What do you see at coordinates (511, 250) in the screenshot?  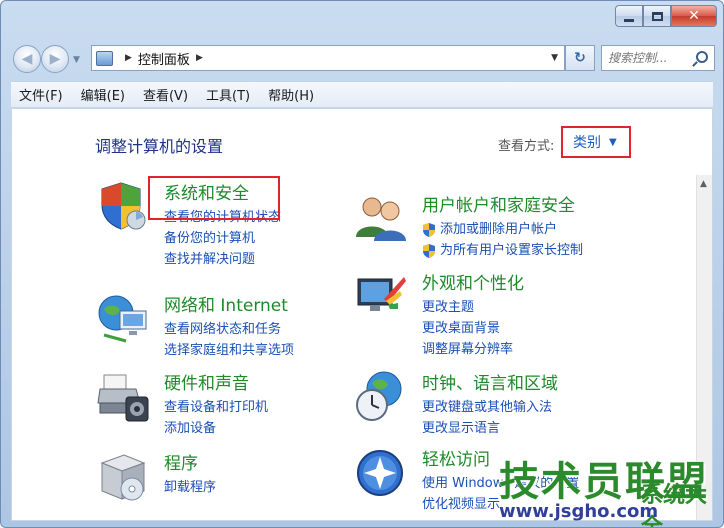 I see `link-label: 为所有用户设置家长控制` at bounding box center [511, 250].